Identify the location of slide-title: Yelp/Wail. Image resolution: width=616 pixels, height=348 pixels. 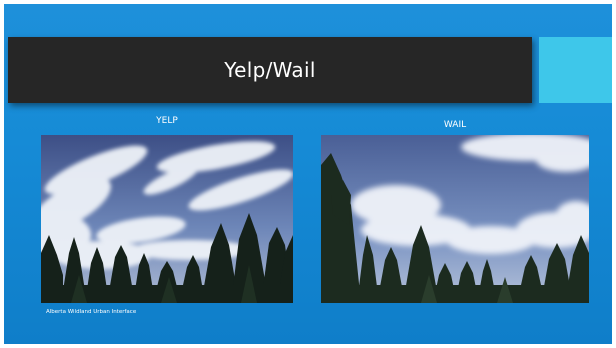
(270, 70).